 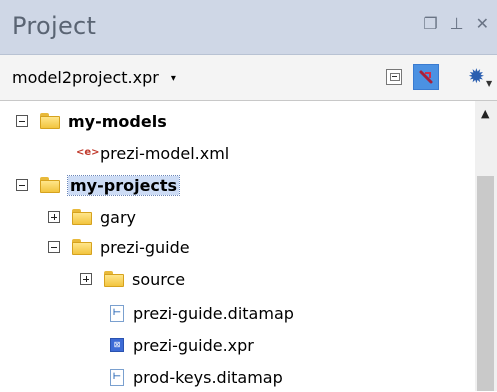 I want to click on collapse-all-icon, so click(x=394, y=77).